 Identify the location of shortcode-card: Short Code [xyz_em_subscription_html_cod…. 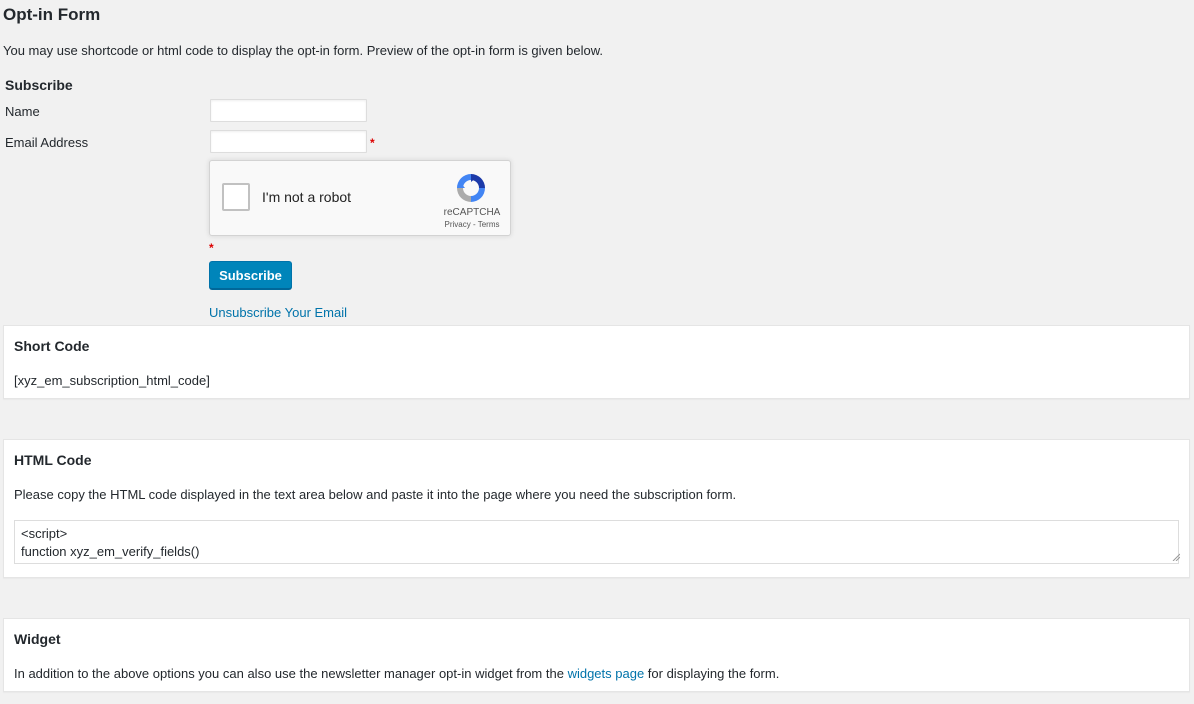
(596, 362).